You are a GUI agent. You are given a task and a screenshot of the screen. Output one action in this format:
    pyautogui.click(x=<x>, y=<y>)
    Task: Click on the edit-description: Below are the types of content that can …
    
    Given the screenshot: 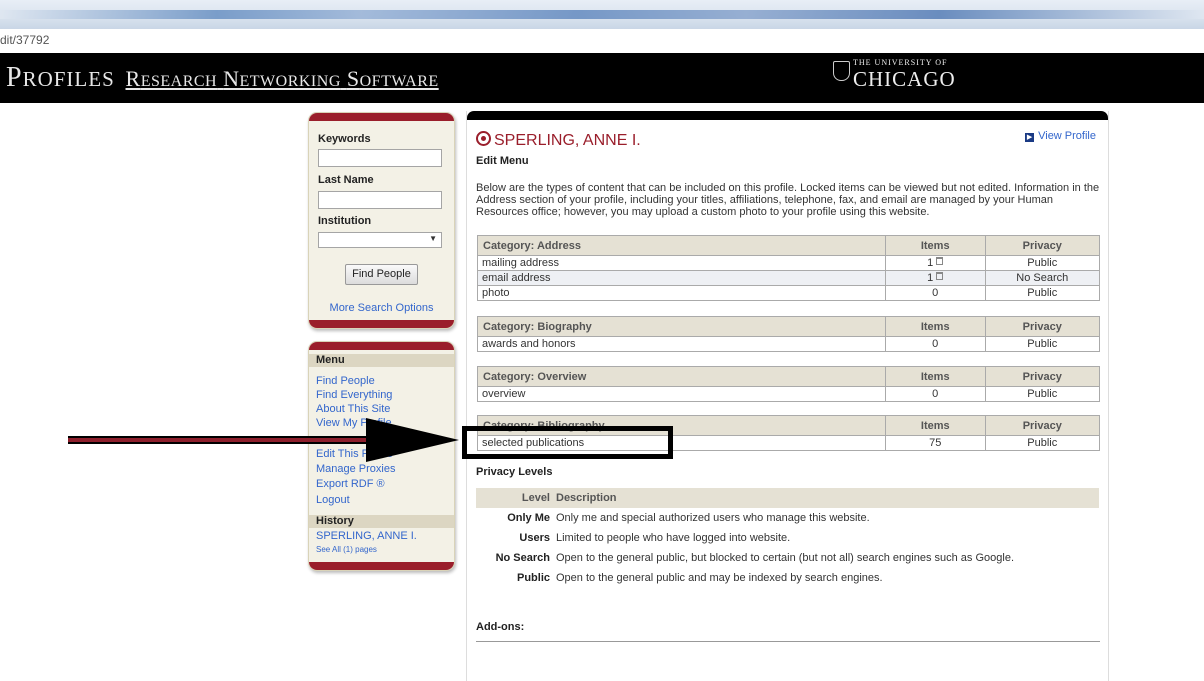 What is the action you would take?
    pyautogui.click(x=788, y=200)
    